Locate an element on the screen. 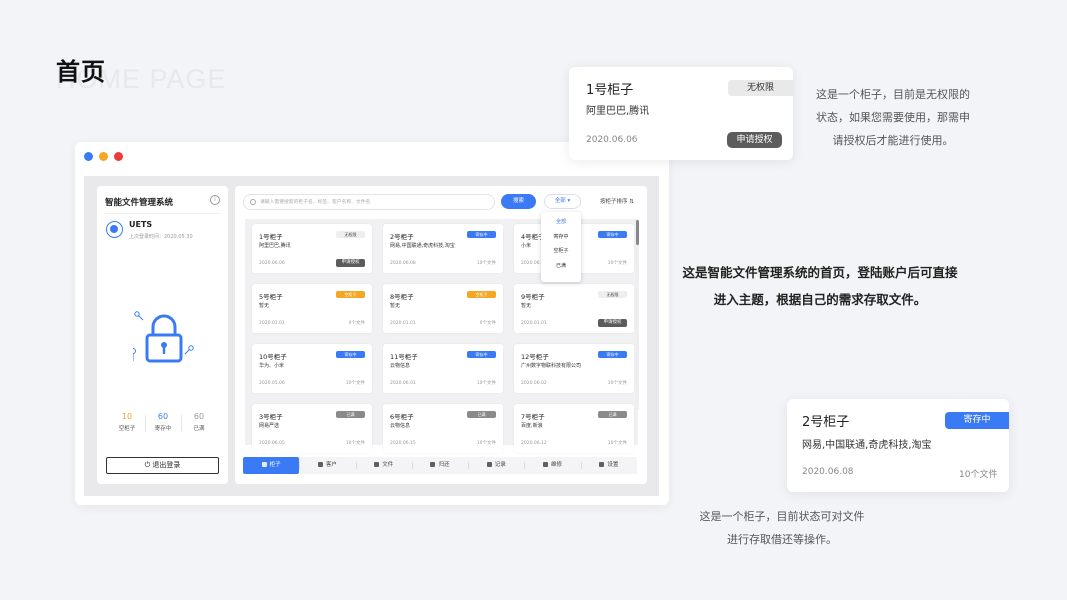 The image size is (1067, 600). sort-label: 按柜子排序 is located at coordinates (614, 202).